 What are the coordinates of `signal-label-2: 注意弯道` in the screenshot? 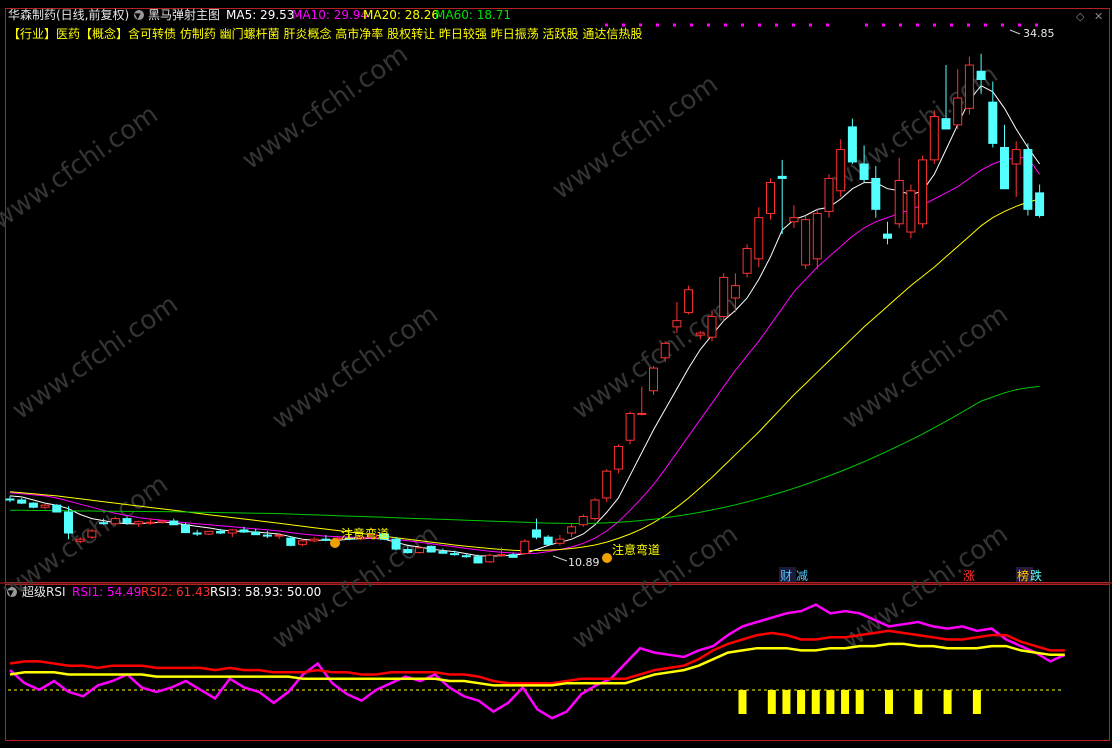 It's located at (636, 549).